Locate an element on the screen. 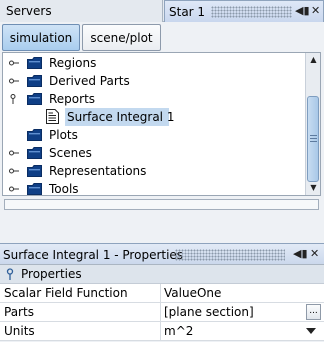 This screenshot has height=363, width=324. properties-empty-area is located at coordinates (162, 352).